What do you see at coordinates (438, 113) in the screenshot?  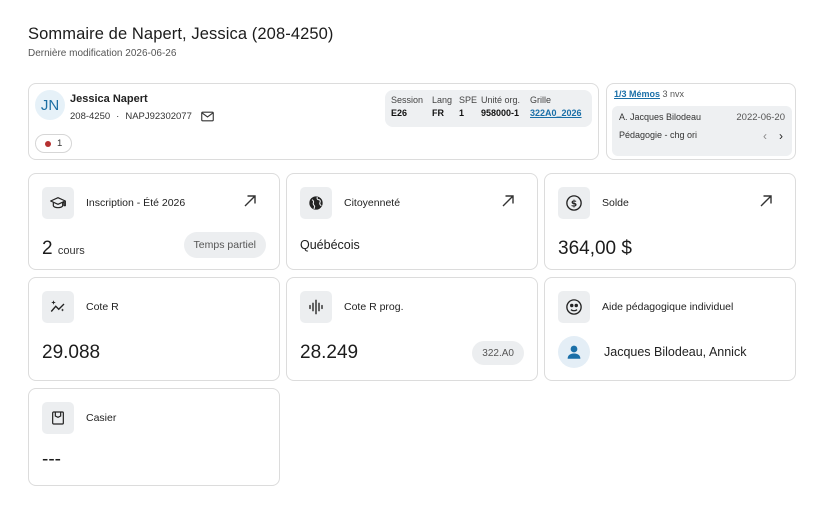 I see `info-lang: FR` at bounding box center [438, 113].